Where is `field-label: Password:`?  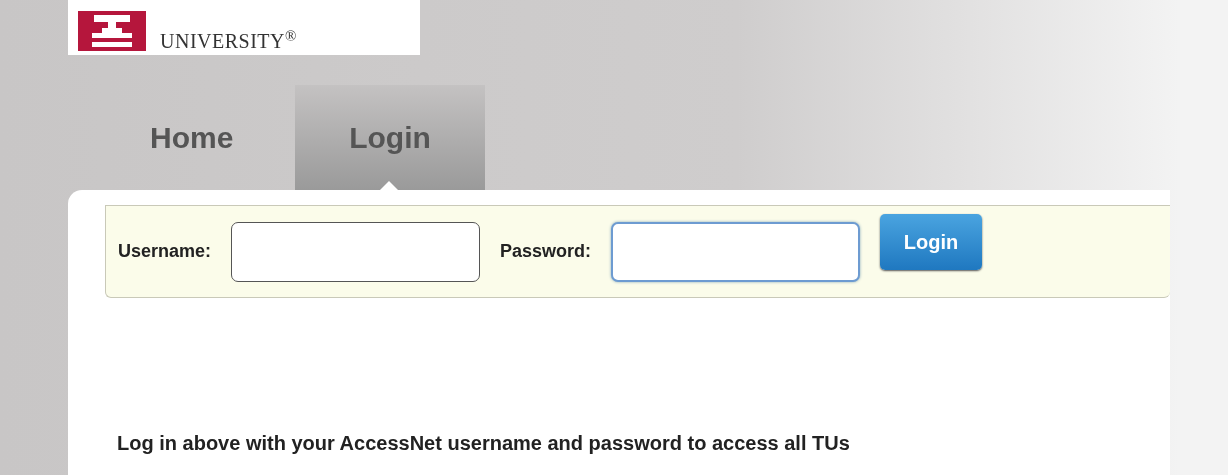
field-label: Password: is located at coordinates (546, 251).